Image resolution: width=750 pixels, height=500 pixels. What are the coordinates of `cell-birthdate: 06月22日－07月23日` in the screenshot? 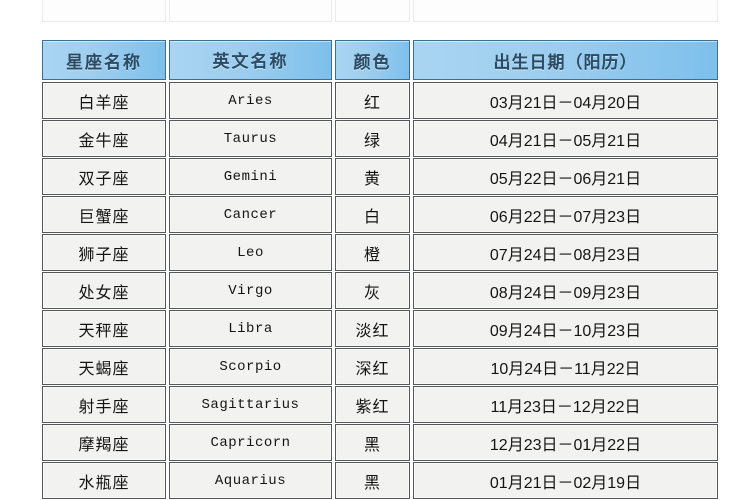 It's located at (565, 214).